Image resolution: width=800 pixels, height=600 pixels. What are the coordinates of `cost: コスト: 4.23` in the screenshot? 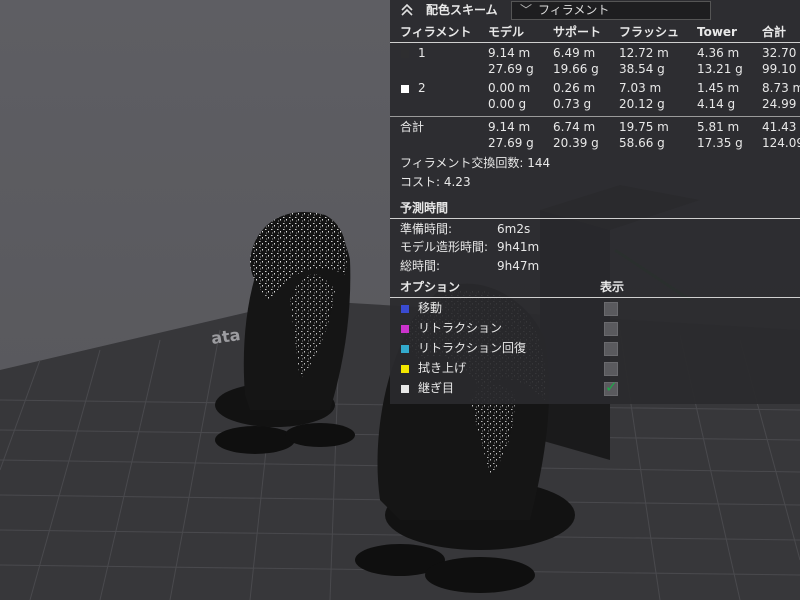 It's located at (435, 182).